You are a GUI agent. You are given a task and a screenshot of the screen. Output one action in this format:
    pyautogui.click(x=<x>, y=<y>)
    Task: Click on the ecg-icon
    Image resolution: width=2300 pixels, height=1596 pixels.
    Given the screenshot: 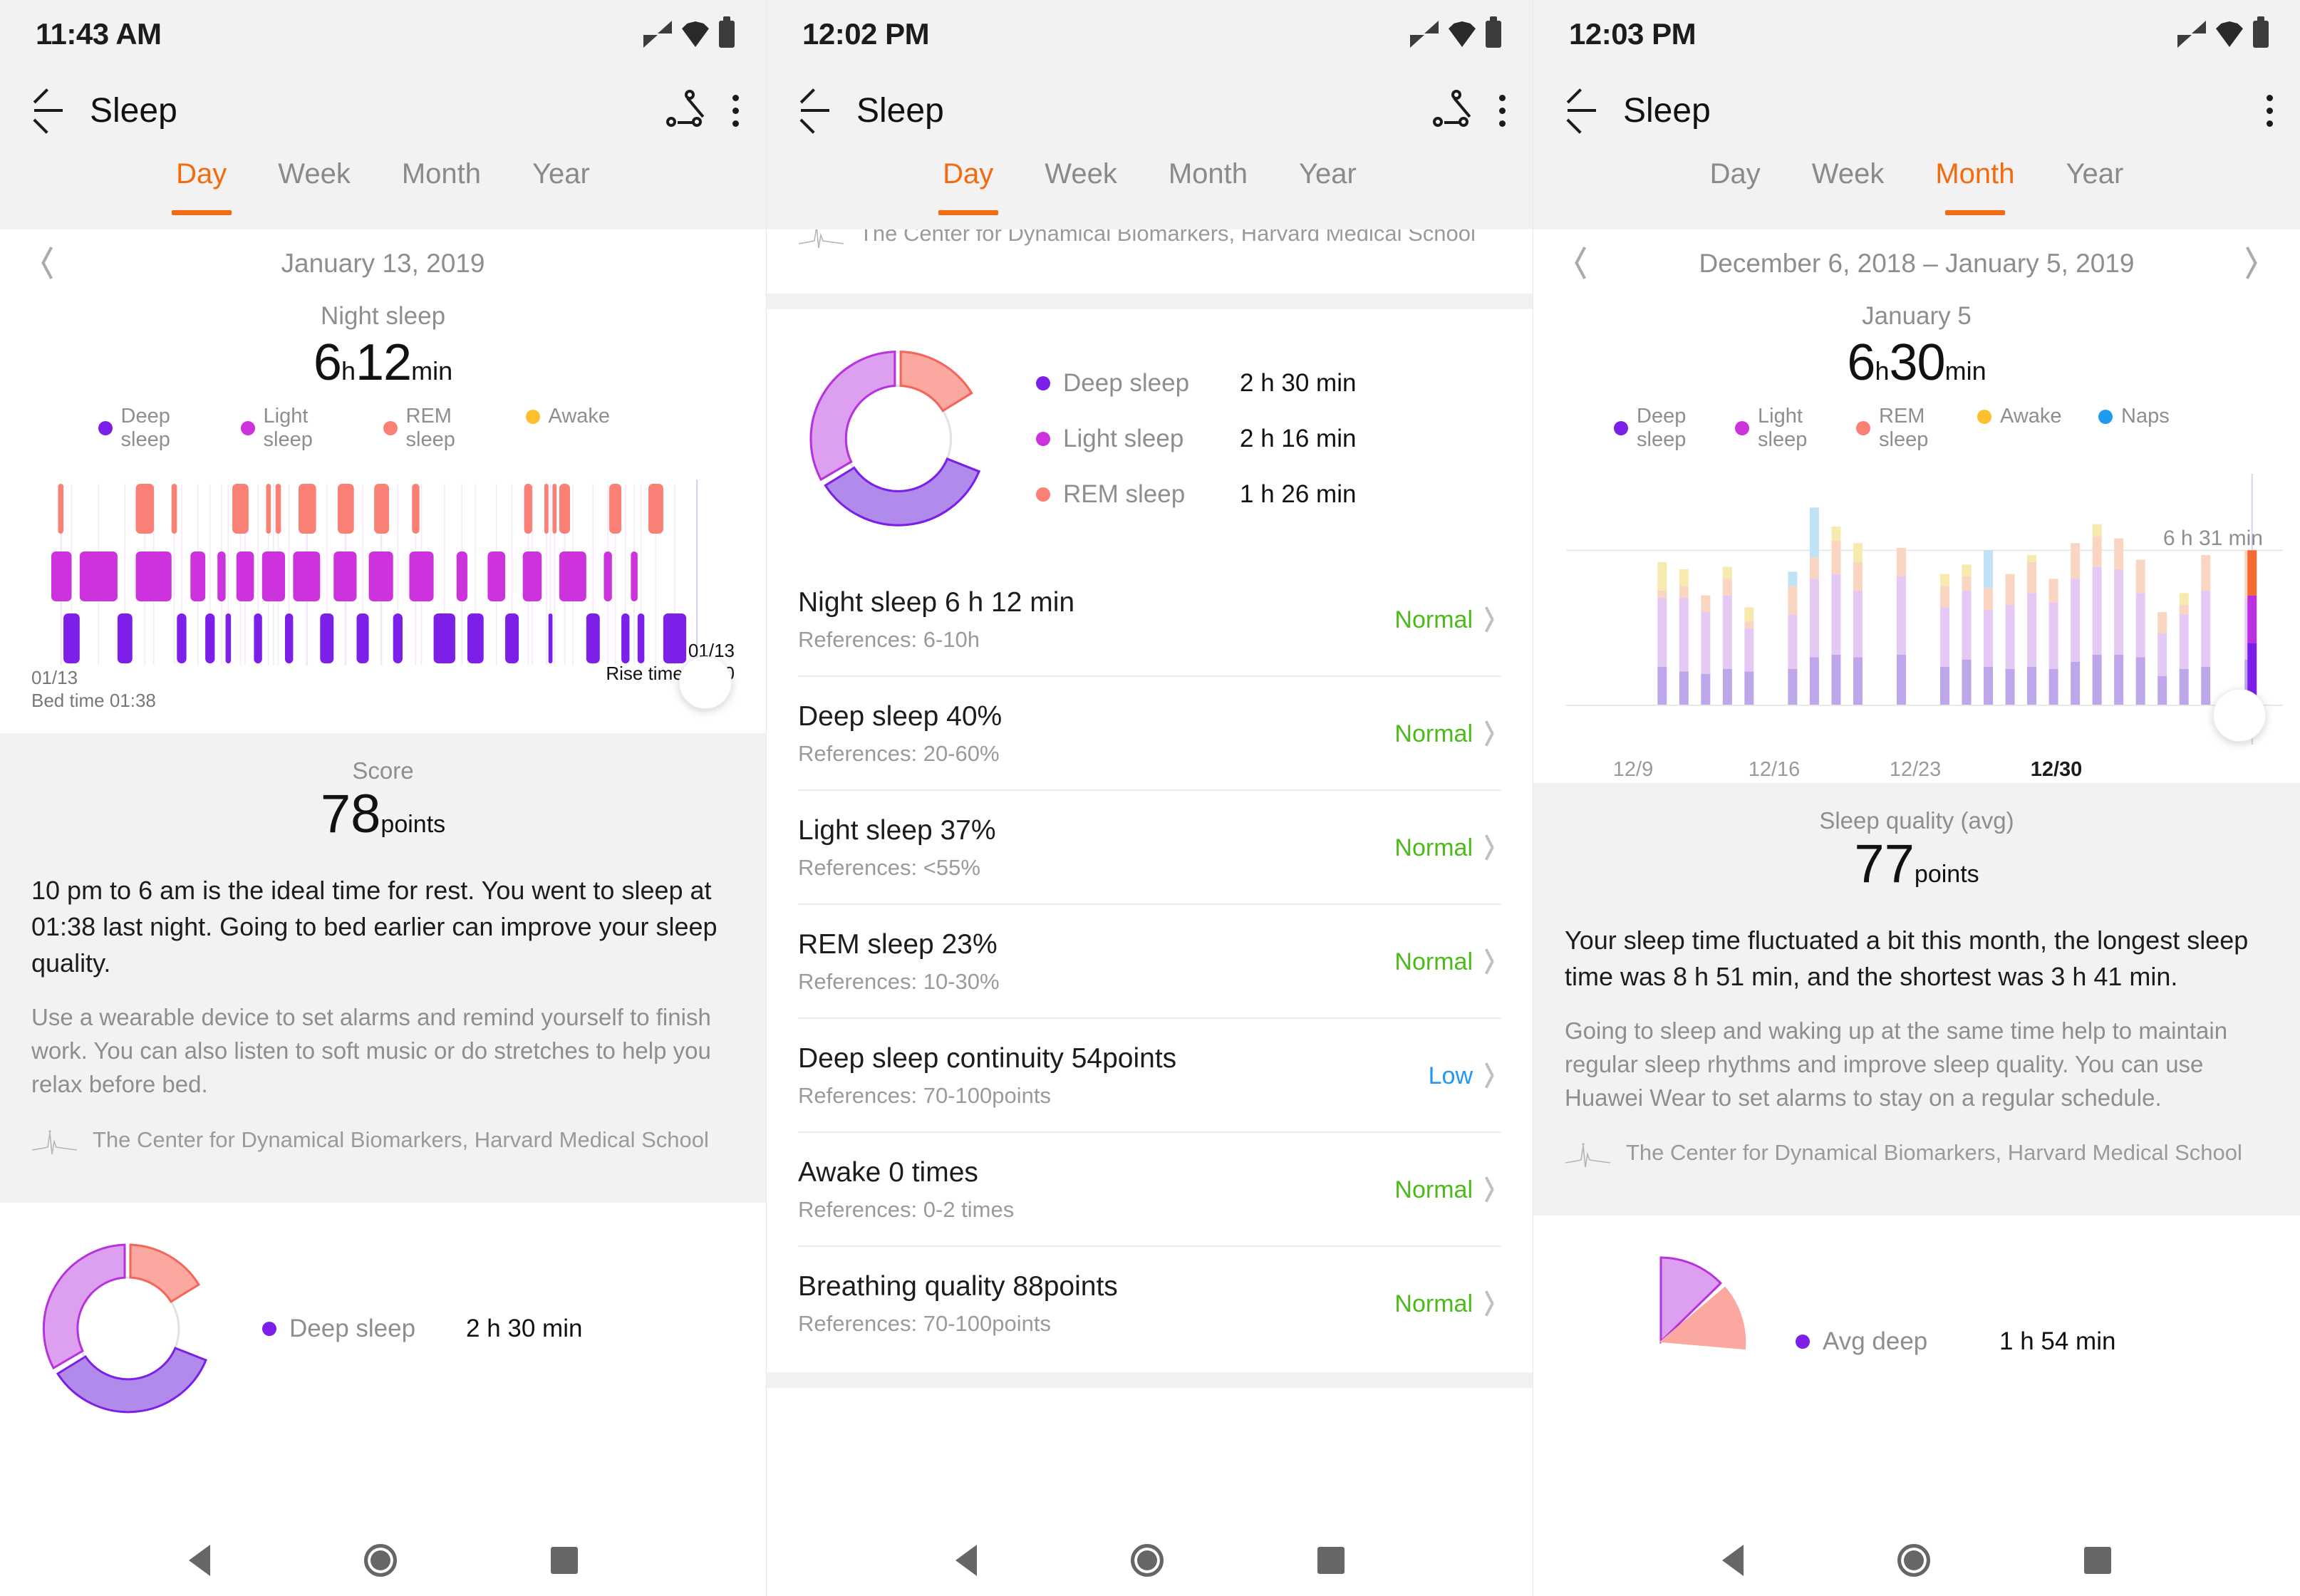 What is the action you would take?
    pyautogui.click(x=1588, y=1155)
    